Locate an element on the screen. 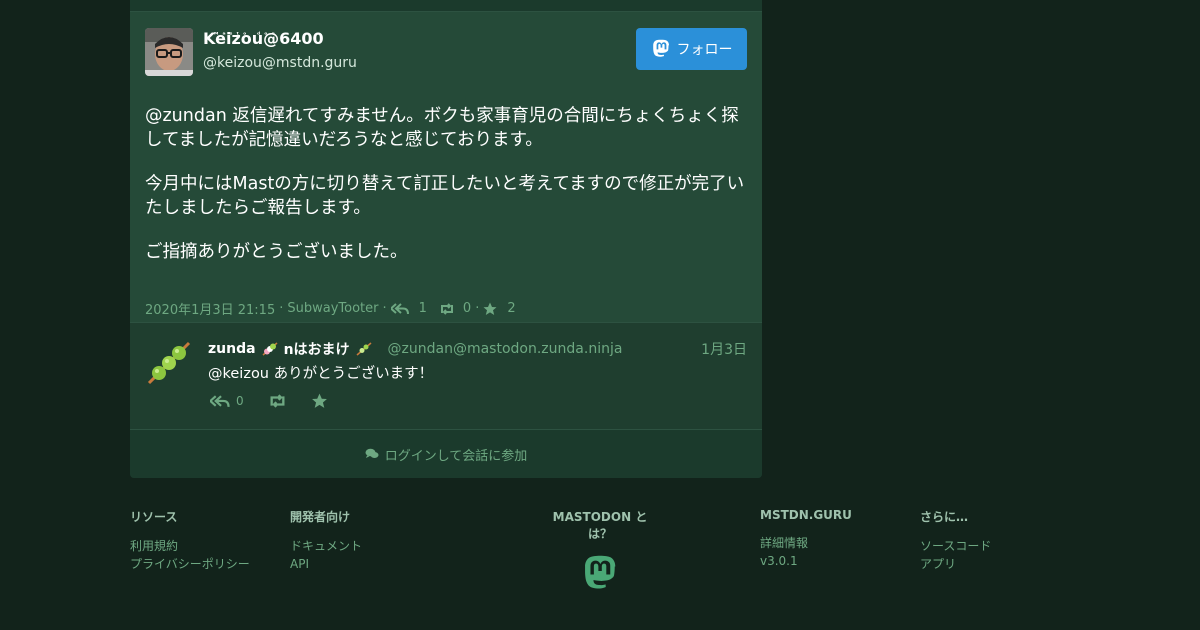  docs-link: ドキュメント is located at coordinates (326, 546).